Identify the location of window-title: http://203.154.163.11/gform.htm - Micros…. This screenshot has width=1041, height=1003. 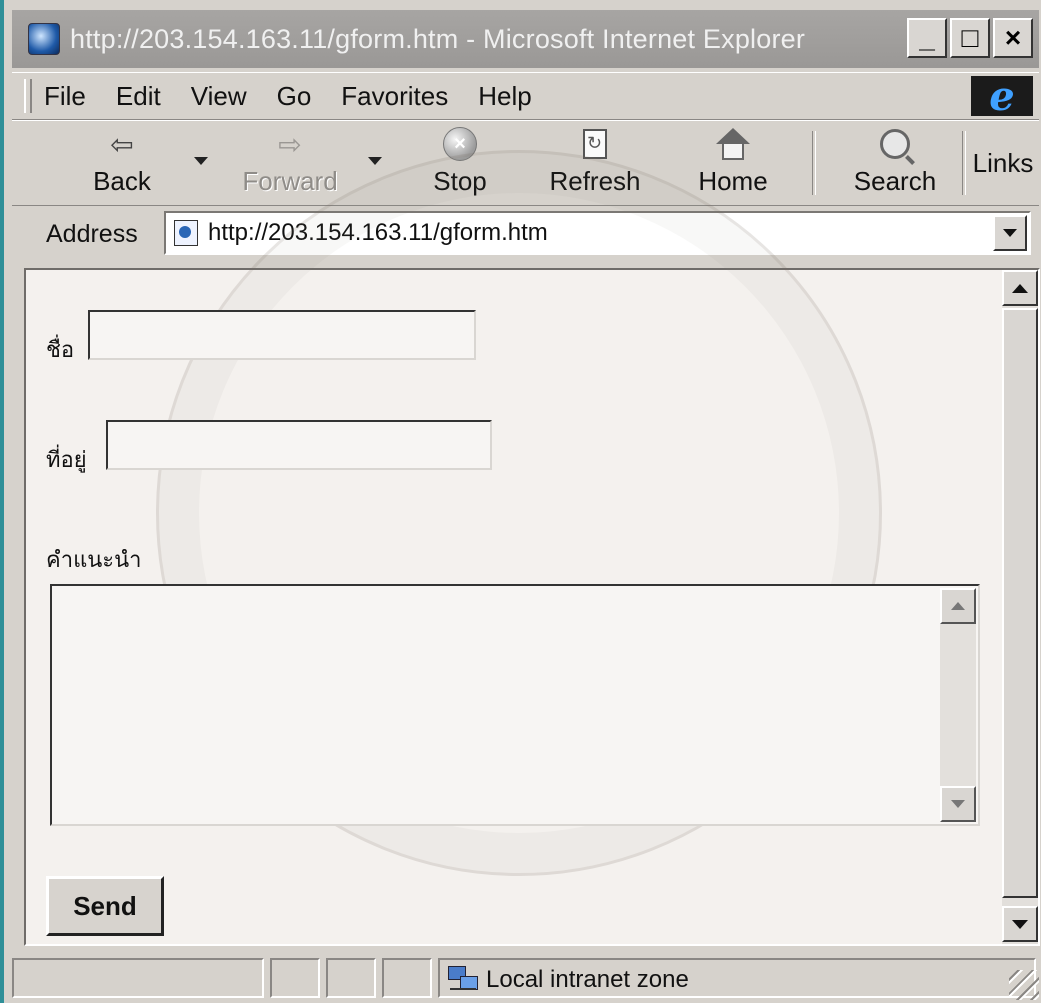
(438, 38).